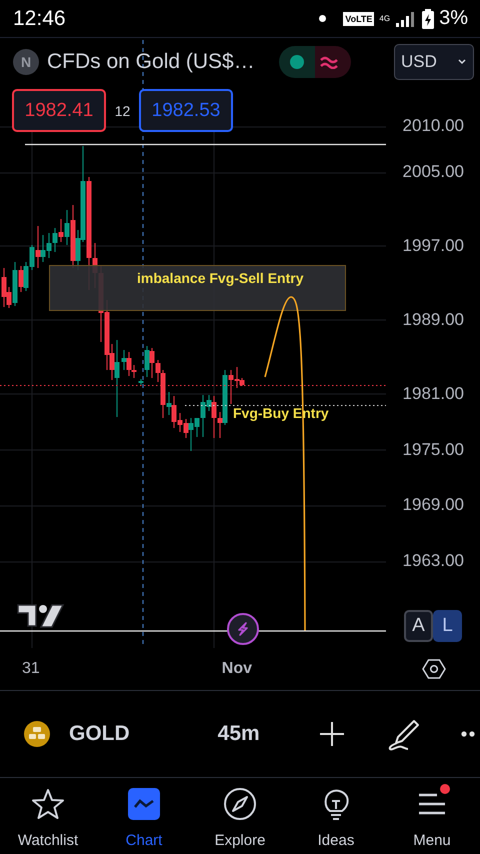  Describe the element at coordinates (432, 816) in the screenshot. I see `nav-tab: Menu` at that location.